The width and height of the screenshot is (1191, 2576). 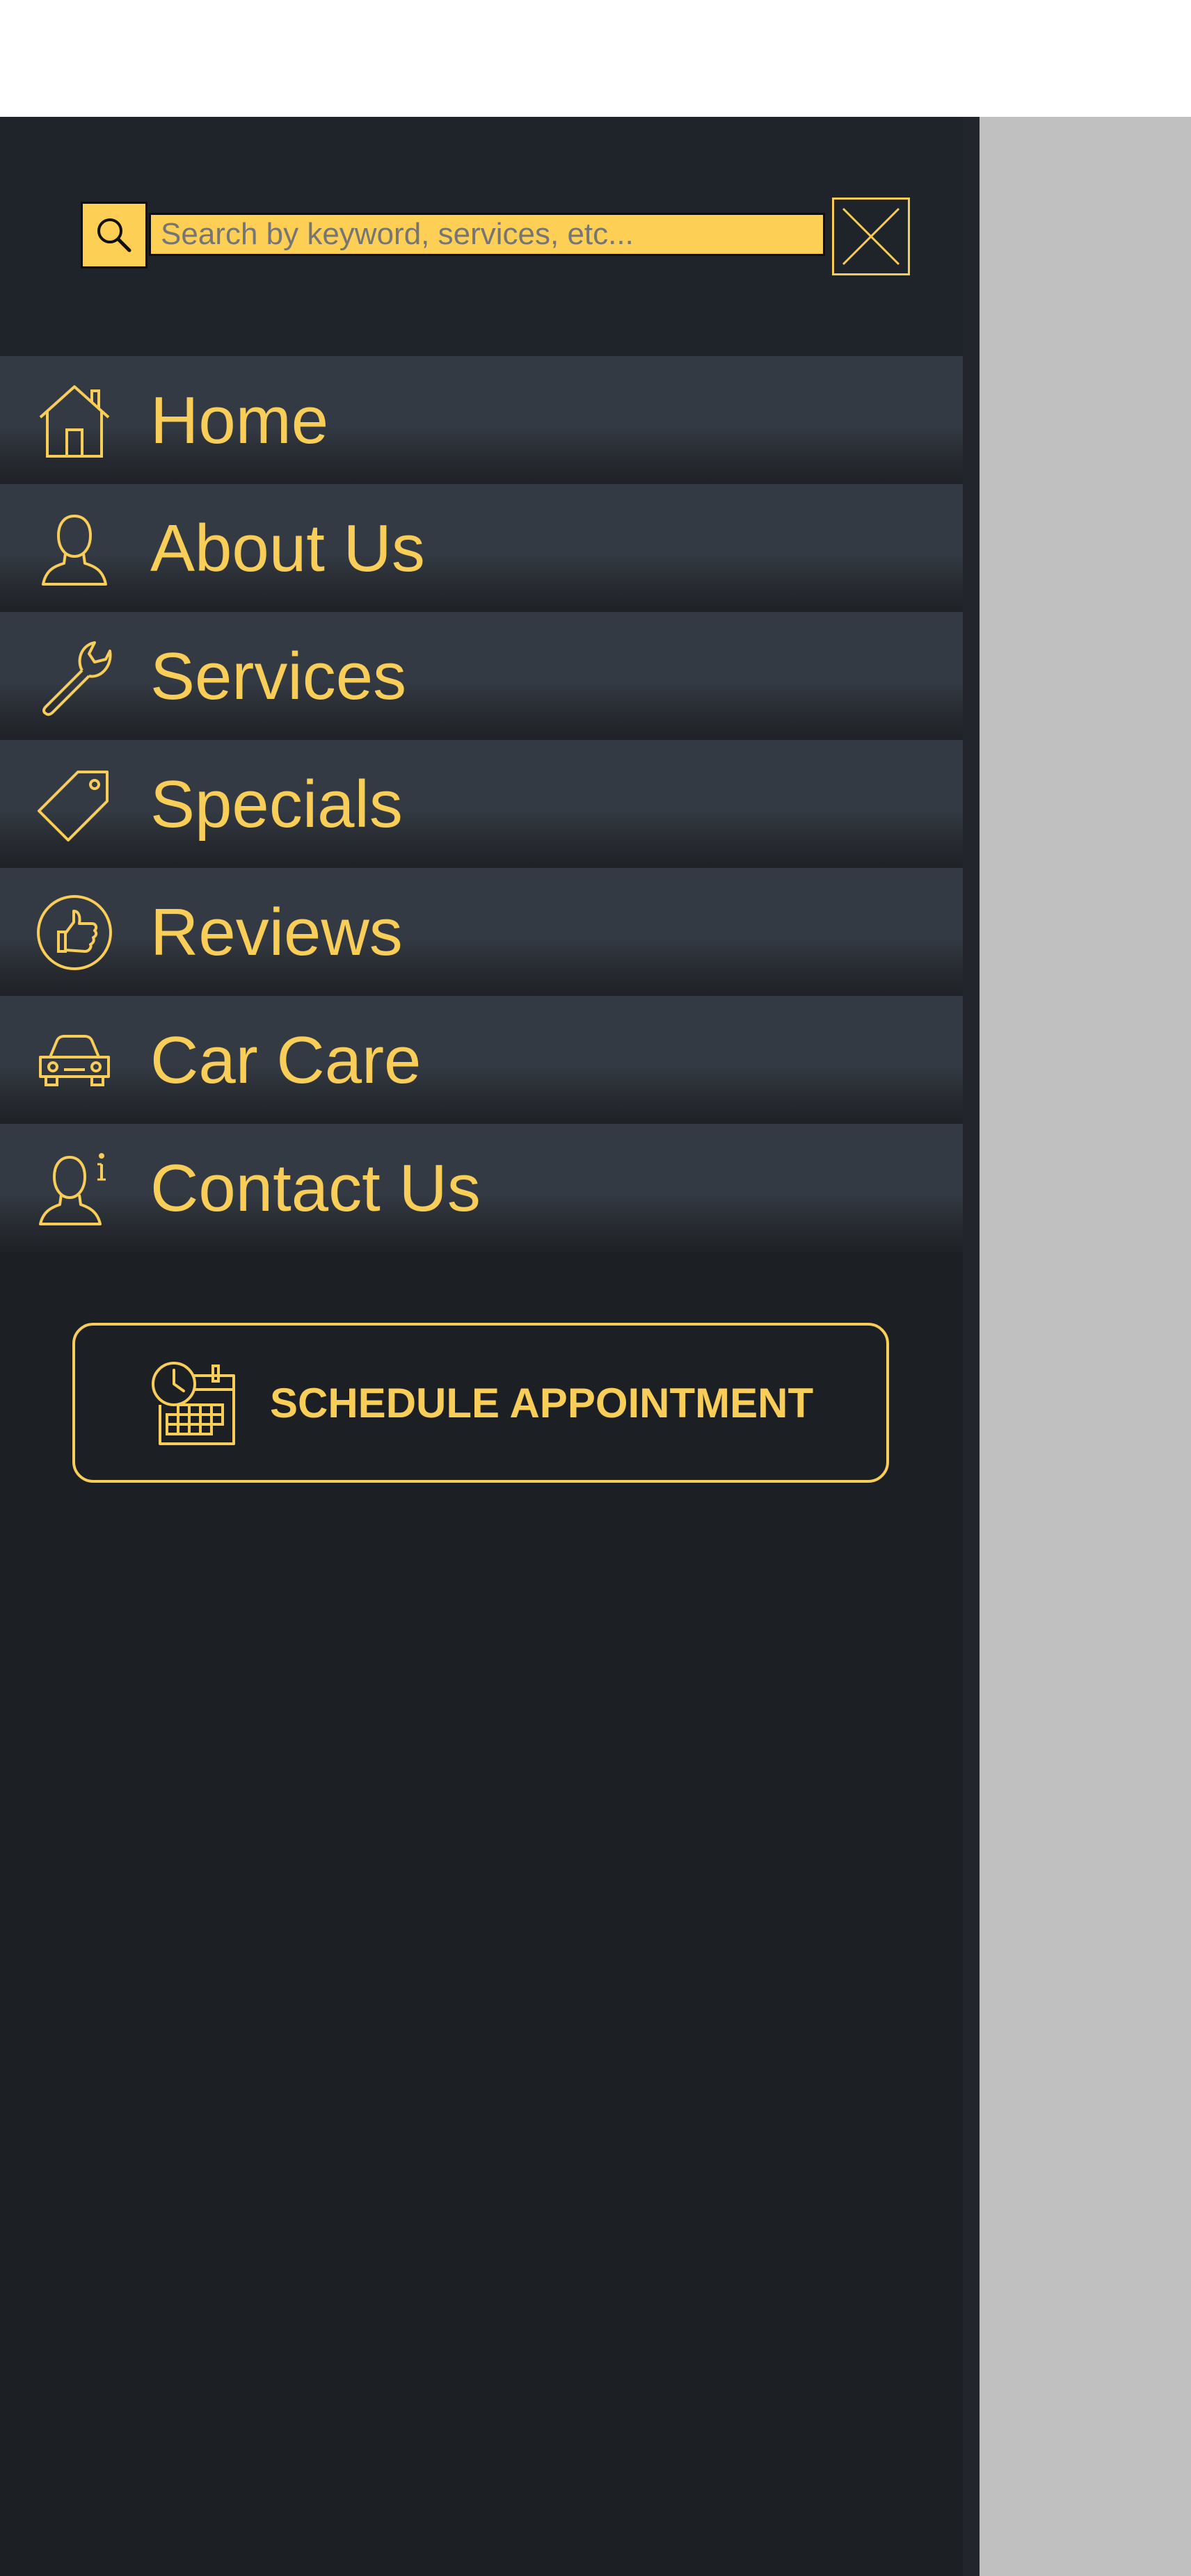 What do you see at coordinates (487, 235) in the screenshot?
I see `search-input` at bounding box center [487, 235].